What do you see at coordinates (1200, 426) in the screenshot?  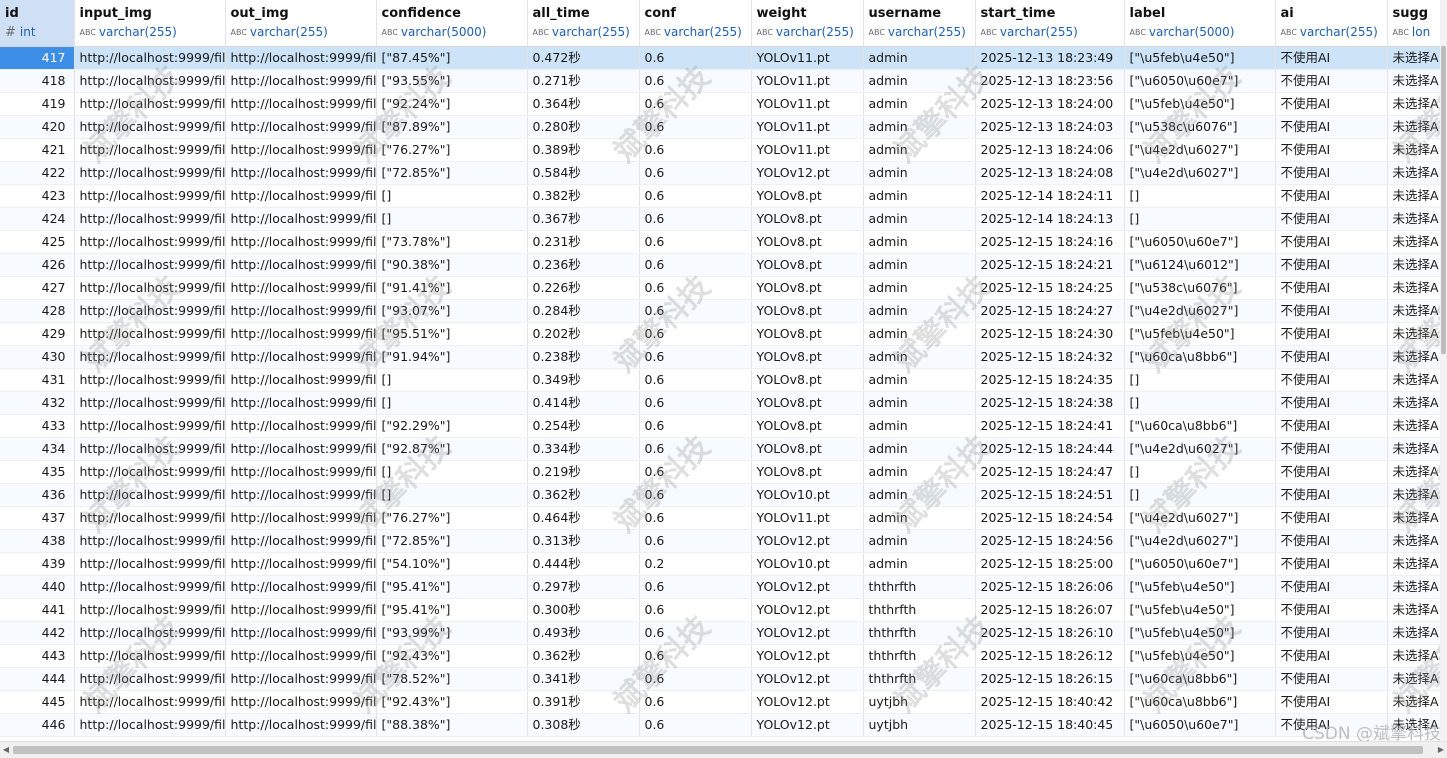 I see `cell-label: ["\u60ca\u8bb6"]` at bounding box center [1200, 426].